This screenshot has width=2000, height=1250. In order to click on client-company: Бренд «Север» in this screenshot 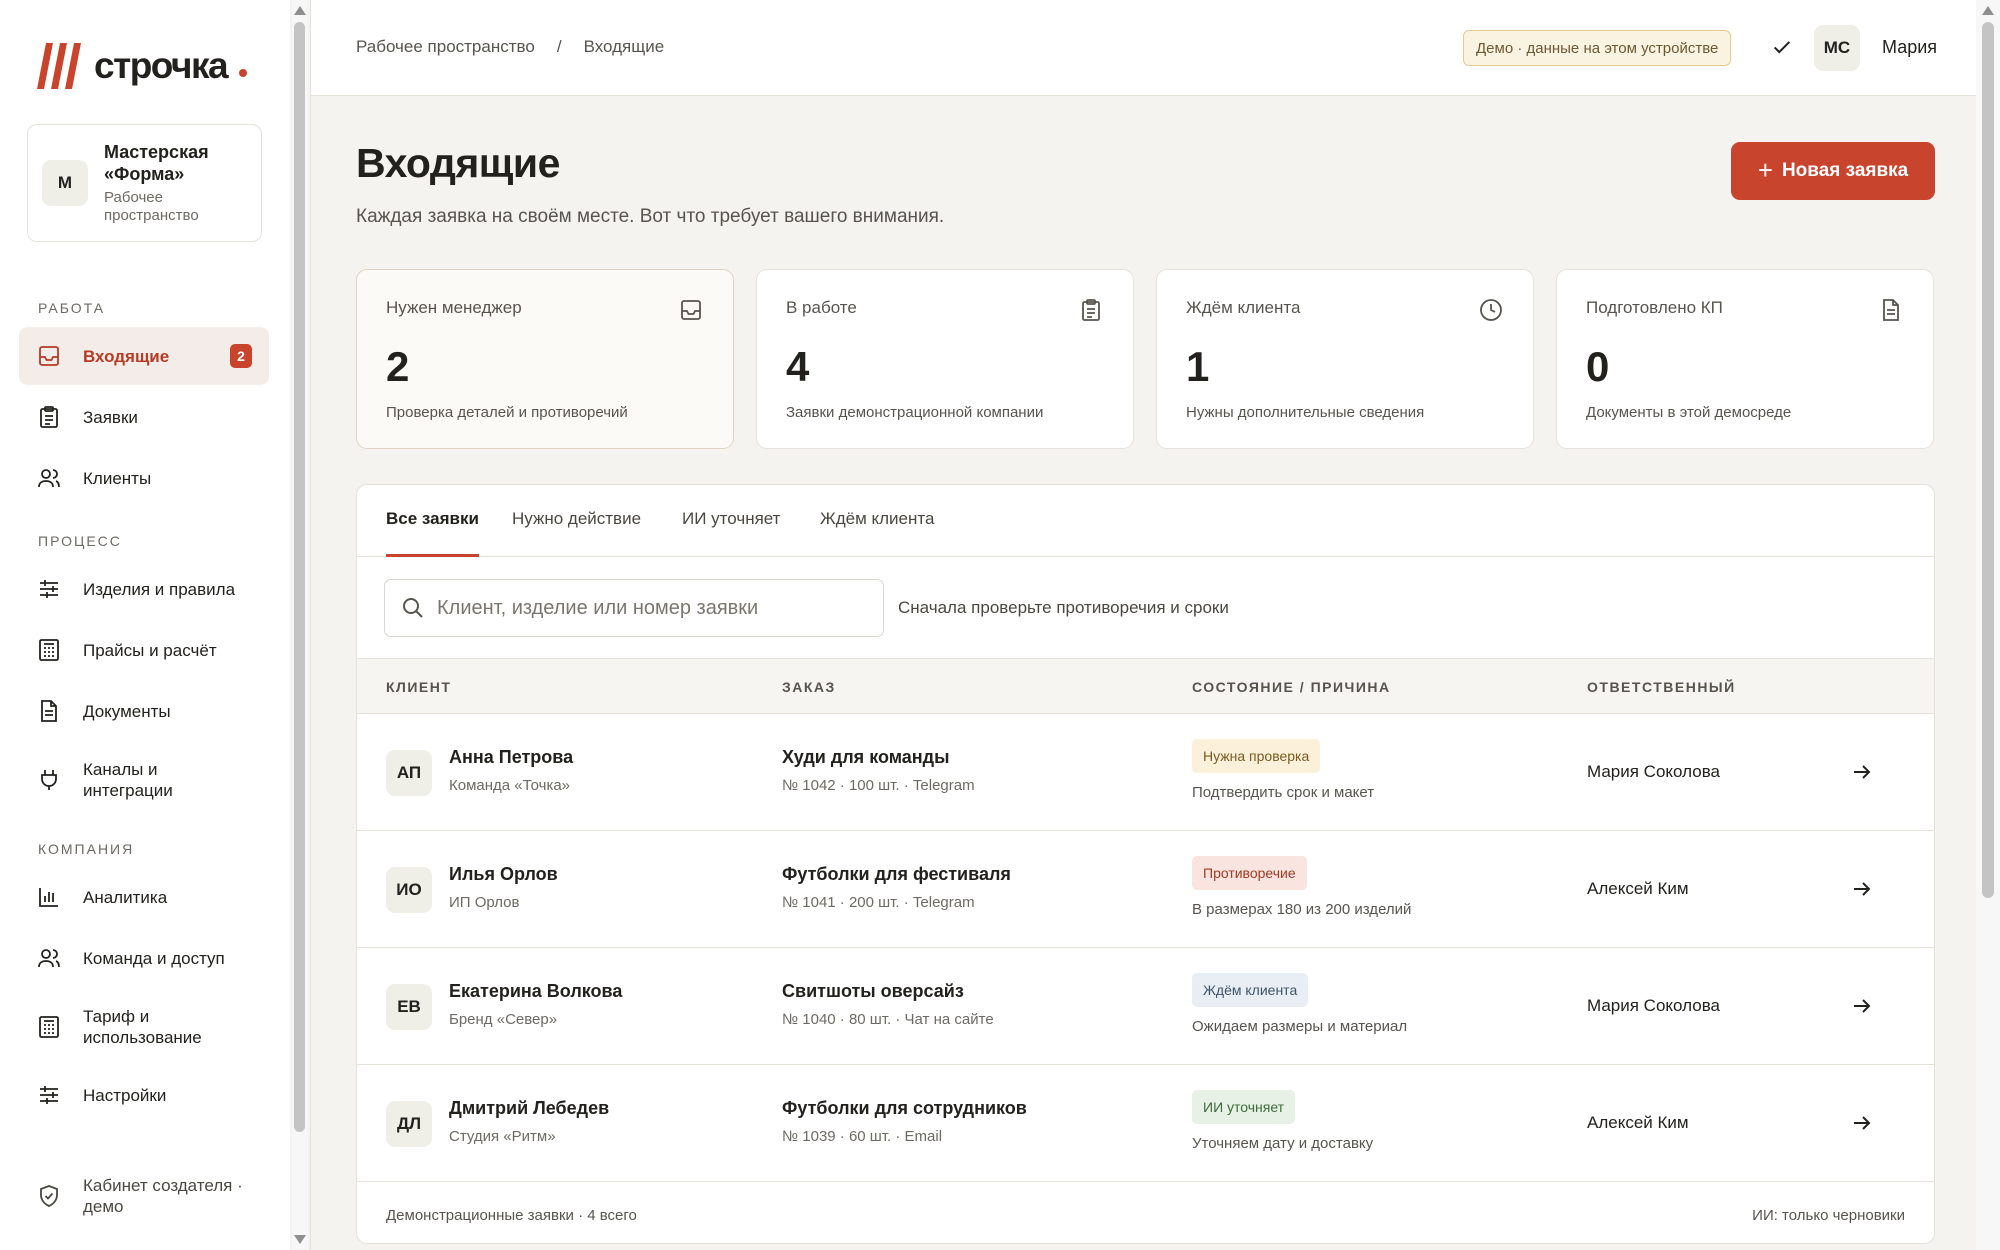, I will do `click(503, 1019)`.